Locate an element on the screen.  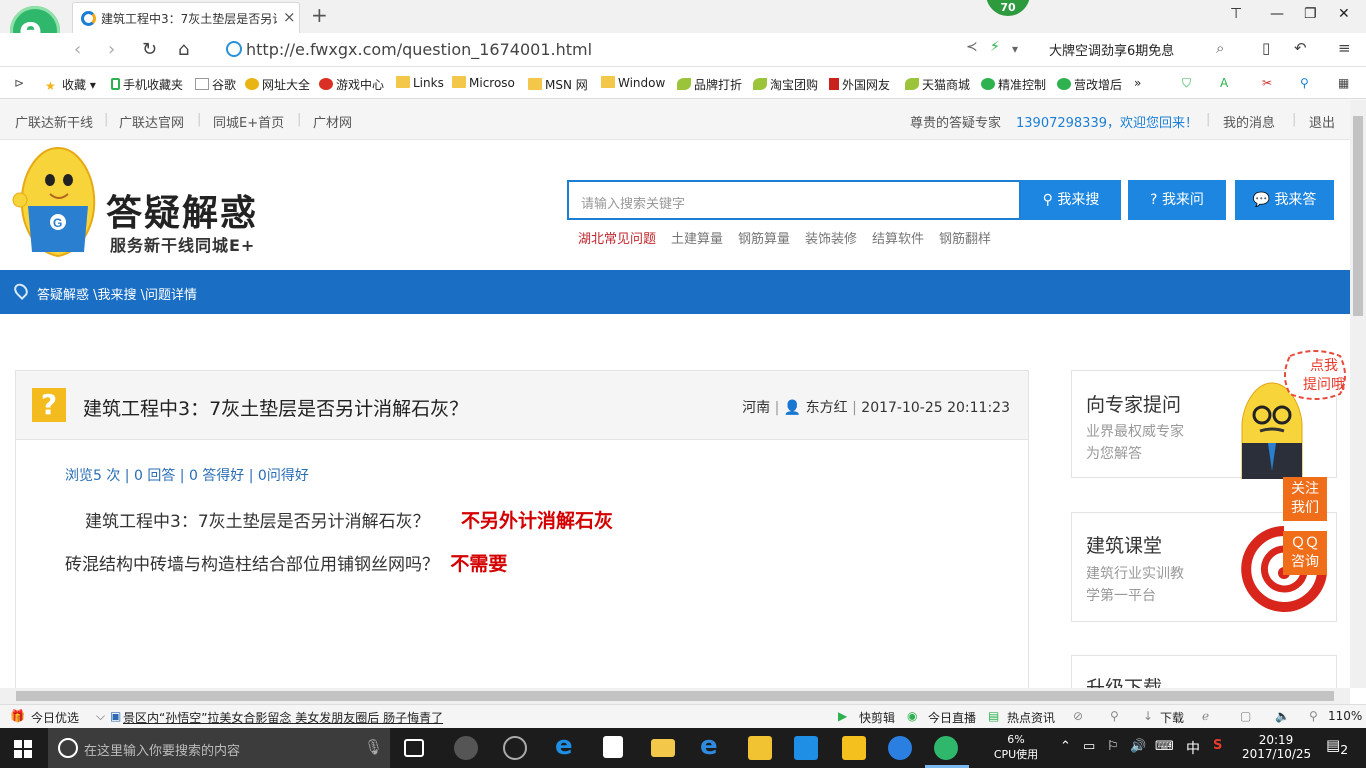
fav-folder-msn: MSN 网 is located at coordinates (558, 84).